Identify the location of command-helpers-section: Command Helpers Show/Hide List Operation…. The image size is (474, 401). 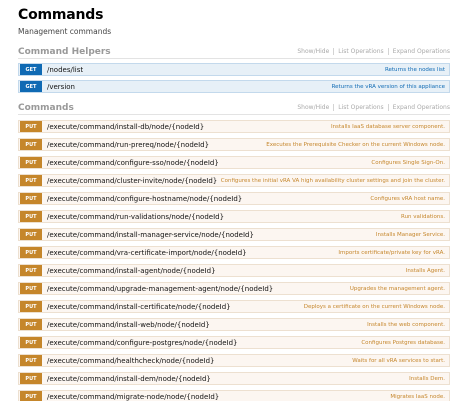
(234, 69).